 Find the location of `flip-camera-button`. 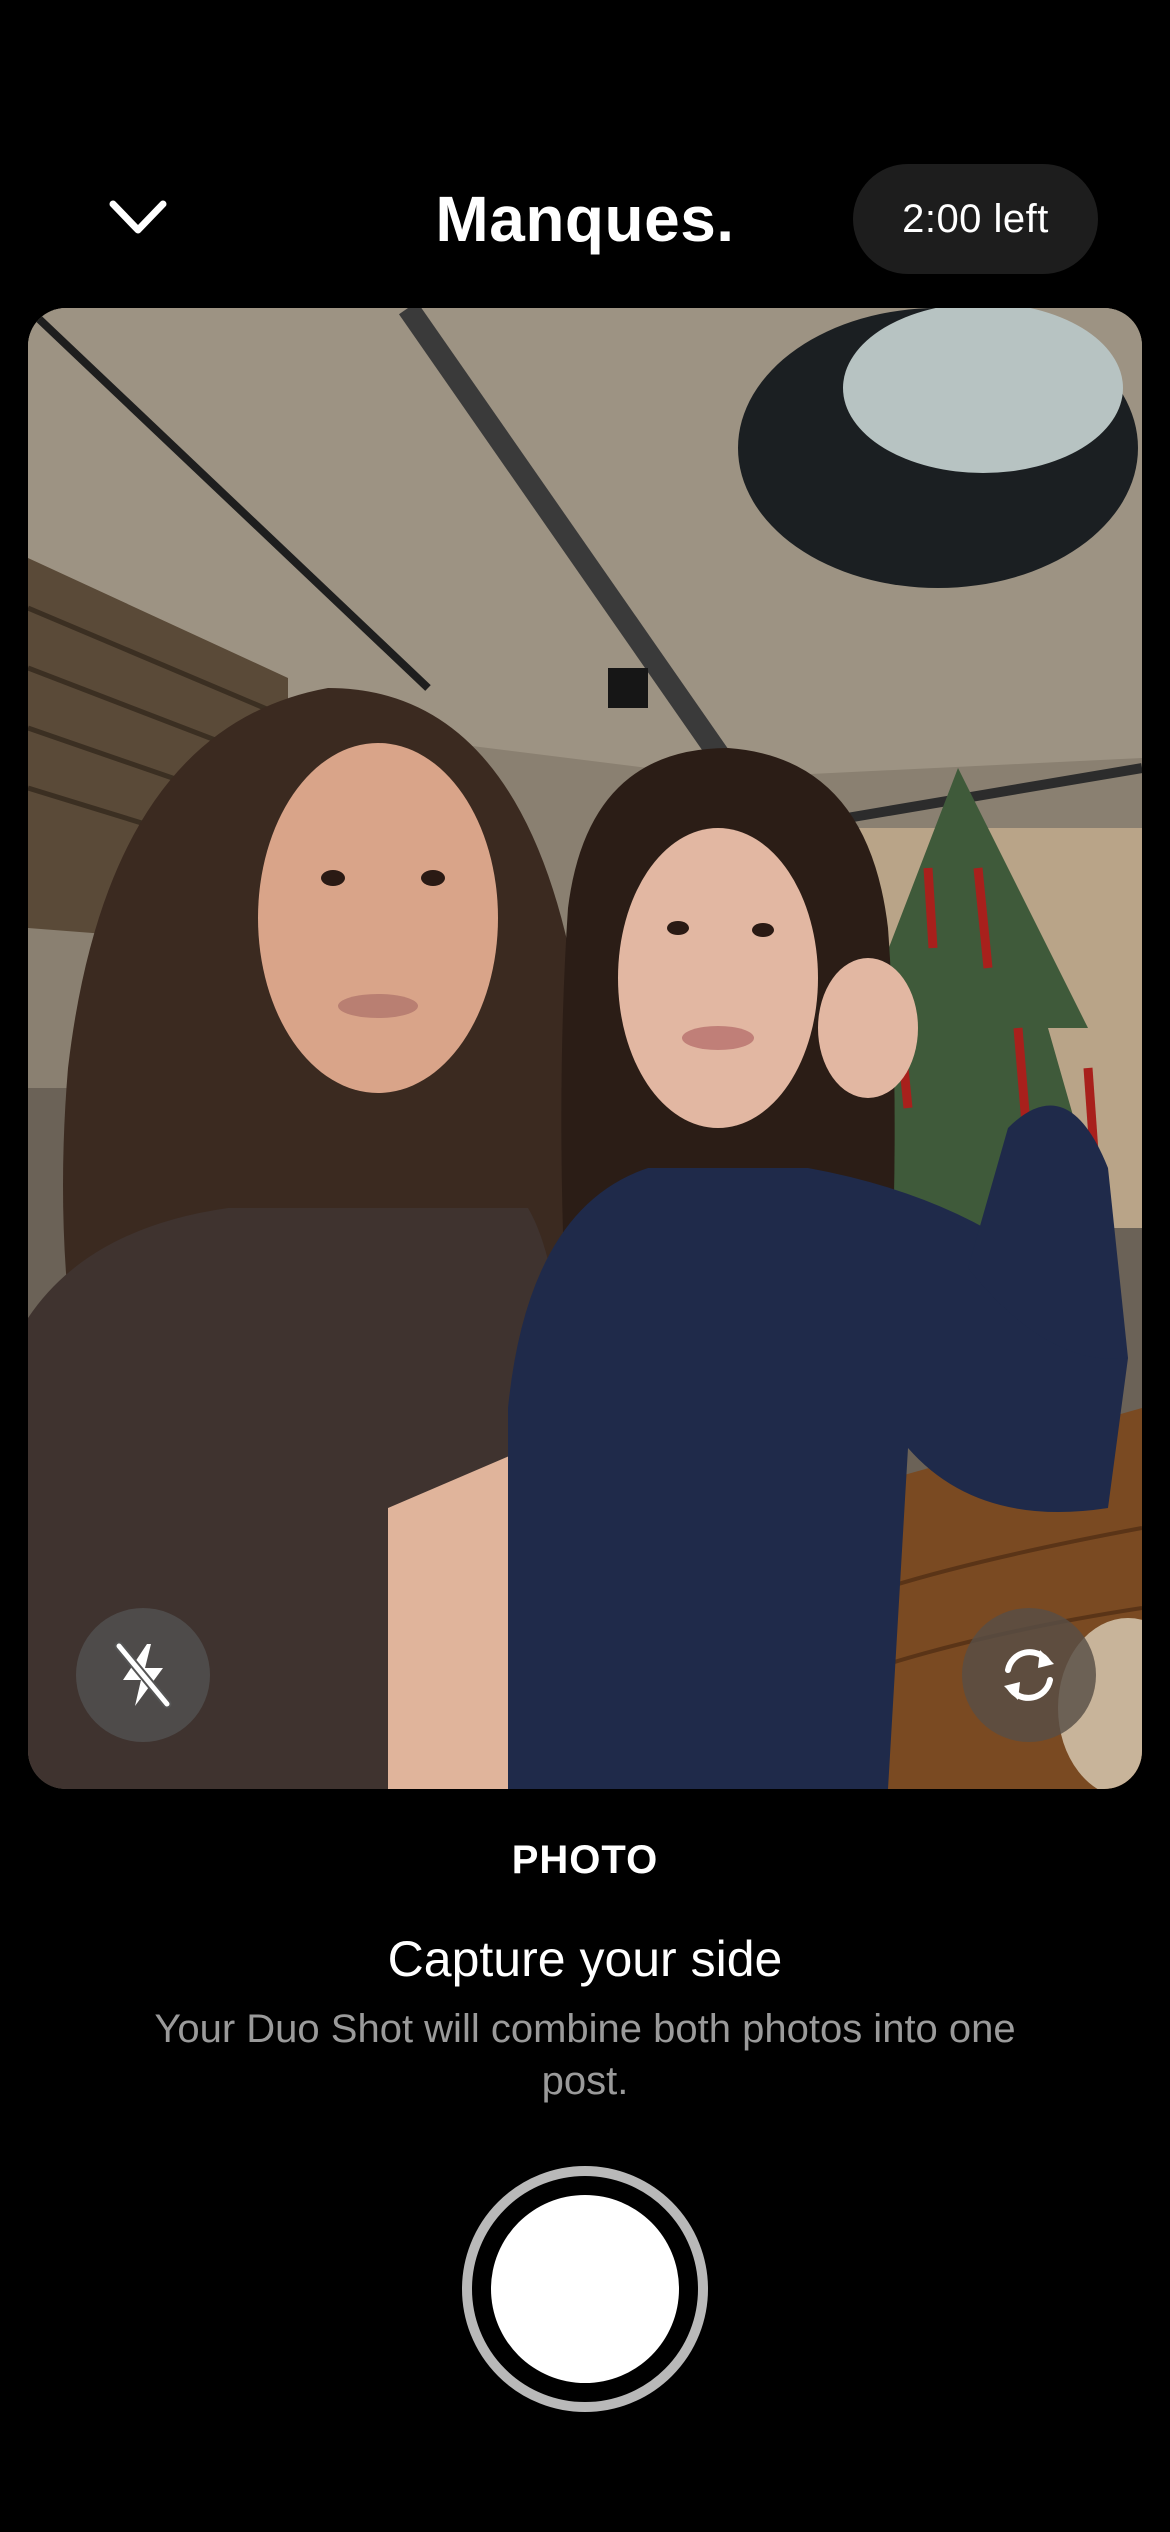

flip-camera-button is located at coordinates (1029, 1675).